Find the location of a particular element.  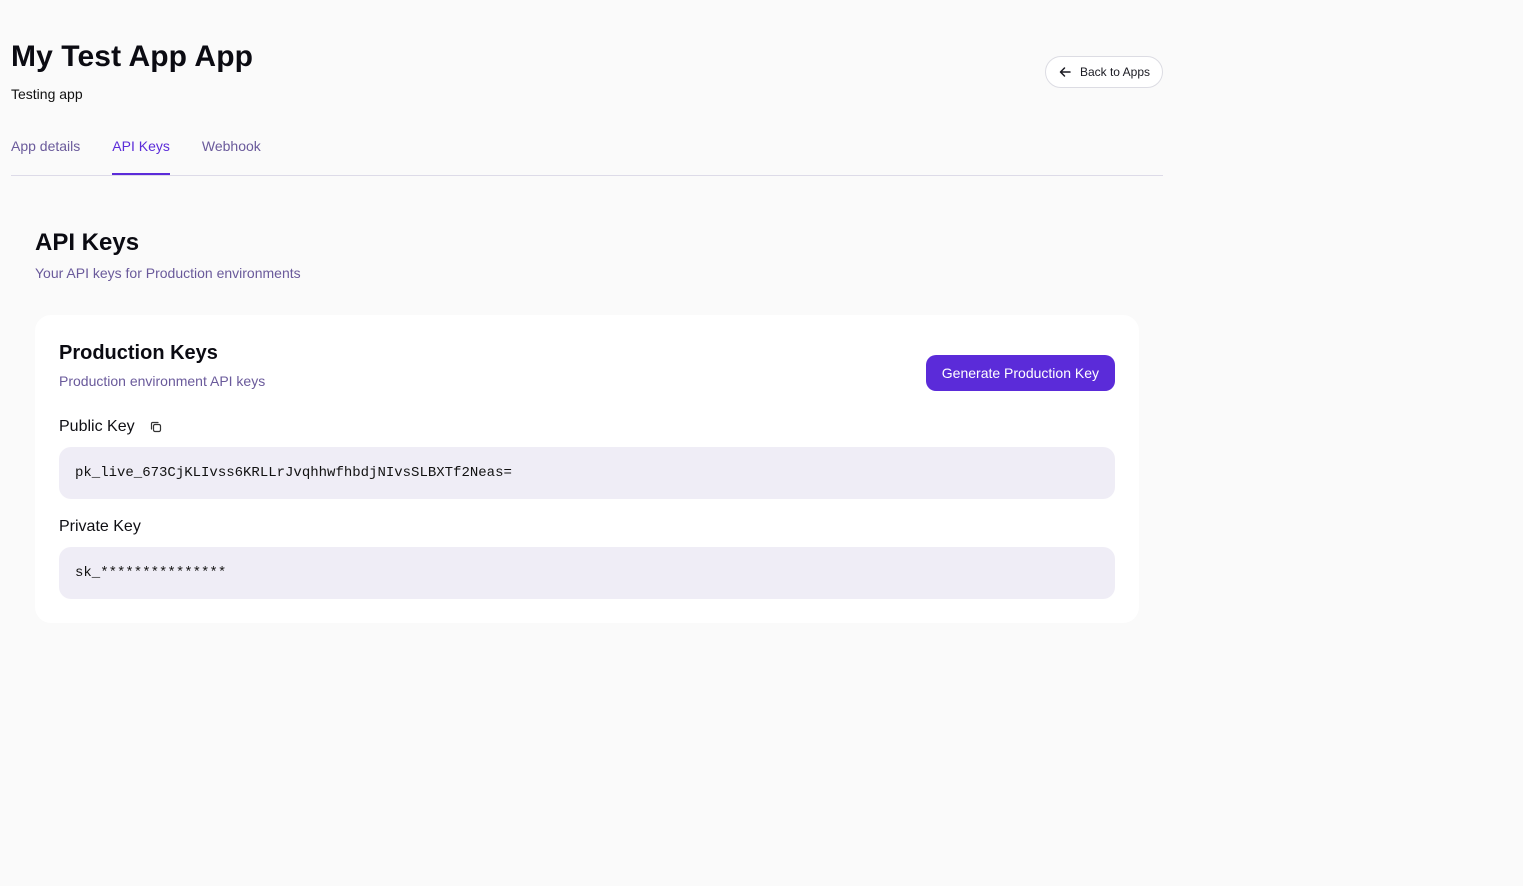

app-title: My Test App App is located at coordinates (132, 56).